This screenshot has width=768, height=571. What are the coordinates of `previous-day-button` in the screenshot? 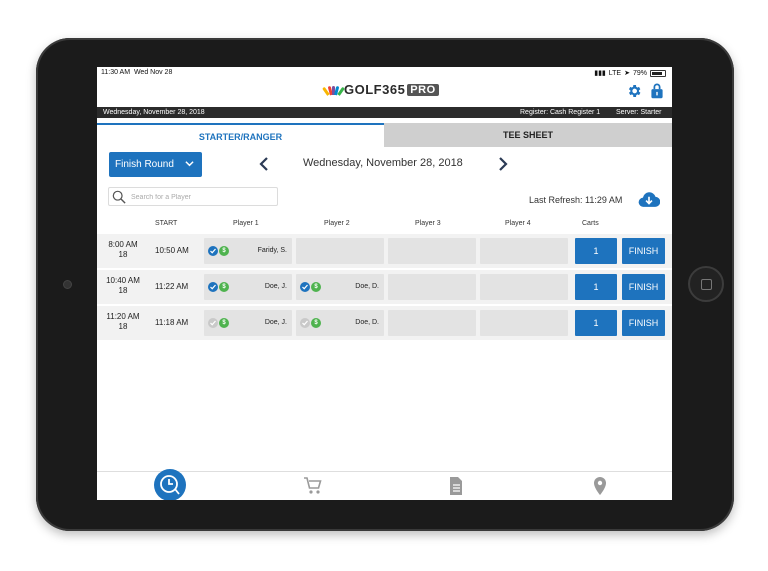 It's located at (264, 164).